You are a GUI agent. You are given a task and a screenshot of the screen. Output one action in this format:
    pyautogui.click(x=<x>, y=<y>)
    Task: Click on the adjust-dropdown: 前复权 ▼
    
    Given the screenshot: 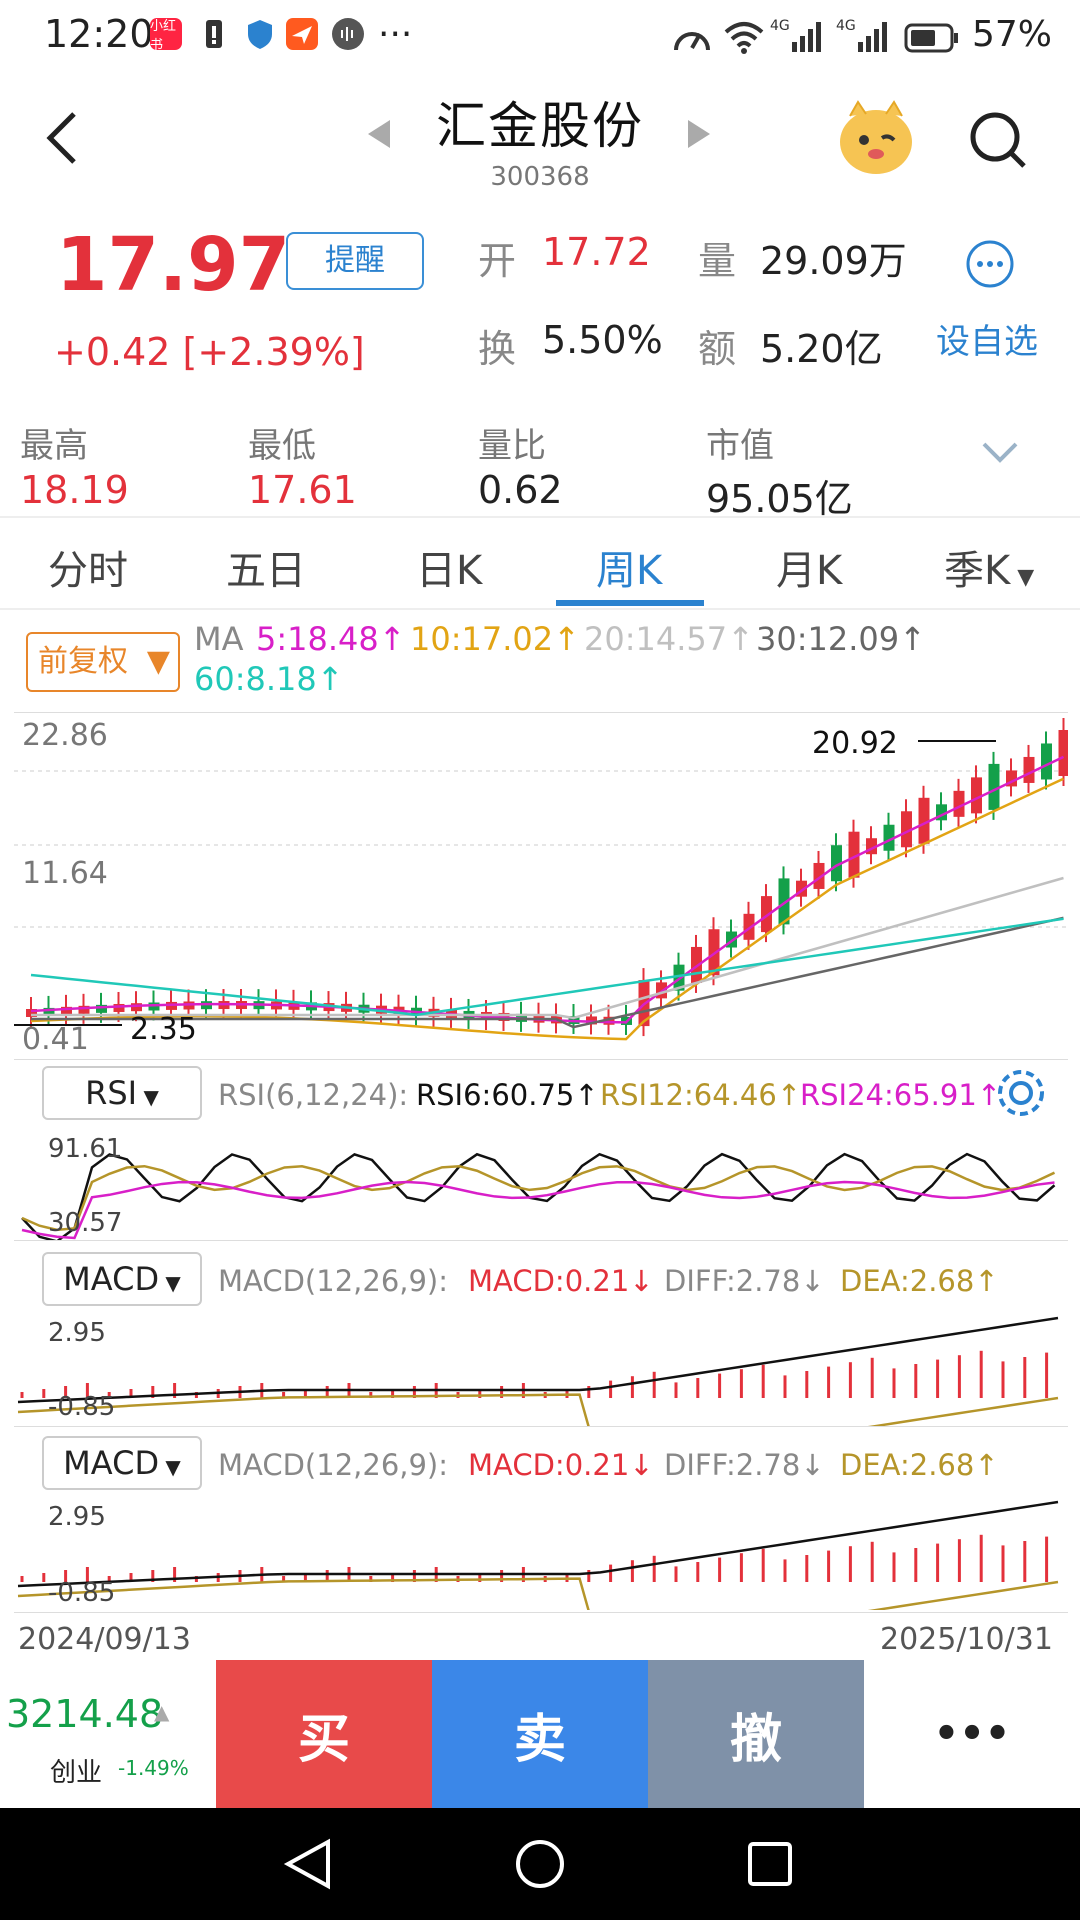 What is the action you would take?
    pyautogui.click(x=103, y=662)
    